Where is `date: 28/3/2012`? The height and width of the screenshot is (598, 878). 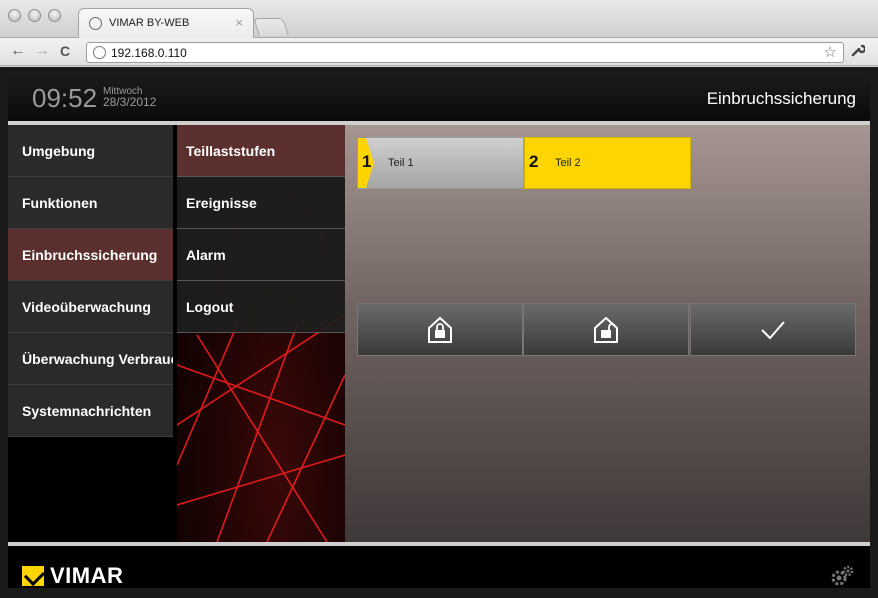 date: 28/3/2012 is located at coordinates (130, 102).